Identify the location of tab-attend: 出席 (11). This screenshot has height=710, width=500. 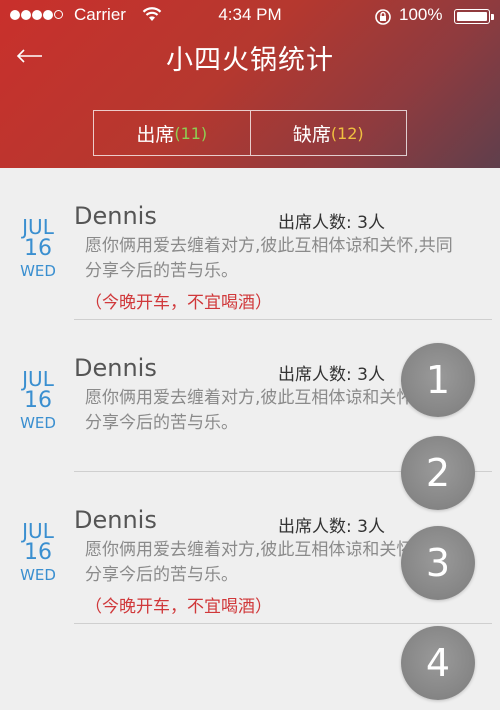
(172, 133).